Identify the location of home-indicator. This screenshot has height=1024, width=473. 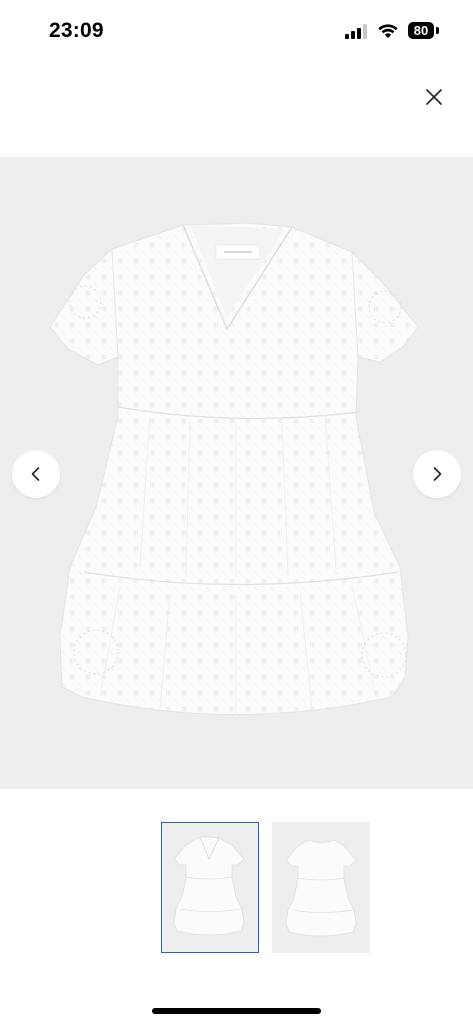
(236, 1011).